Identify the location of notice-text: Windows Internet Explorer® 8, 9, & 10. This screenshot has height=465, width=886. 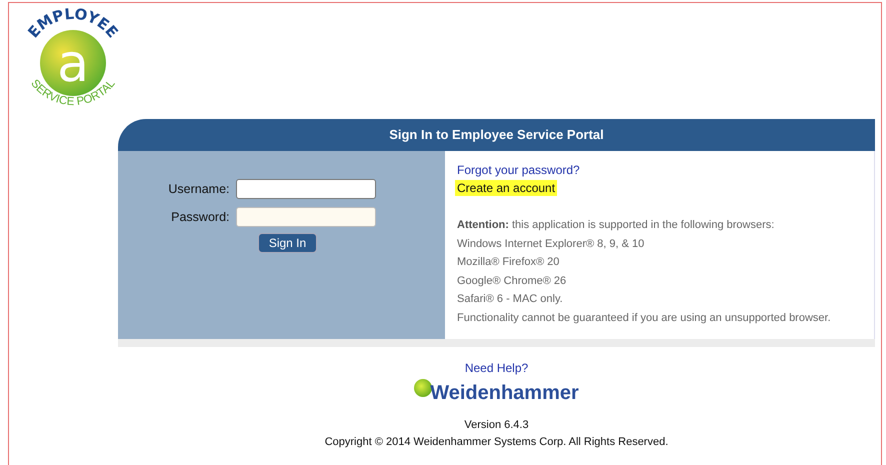
(551, 244).